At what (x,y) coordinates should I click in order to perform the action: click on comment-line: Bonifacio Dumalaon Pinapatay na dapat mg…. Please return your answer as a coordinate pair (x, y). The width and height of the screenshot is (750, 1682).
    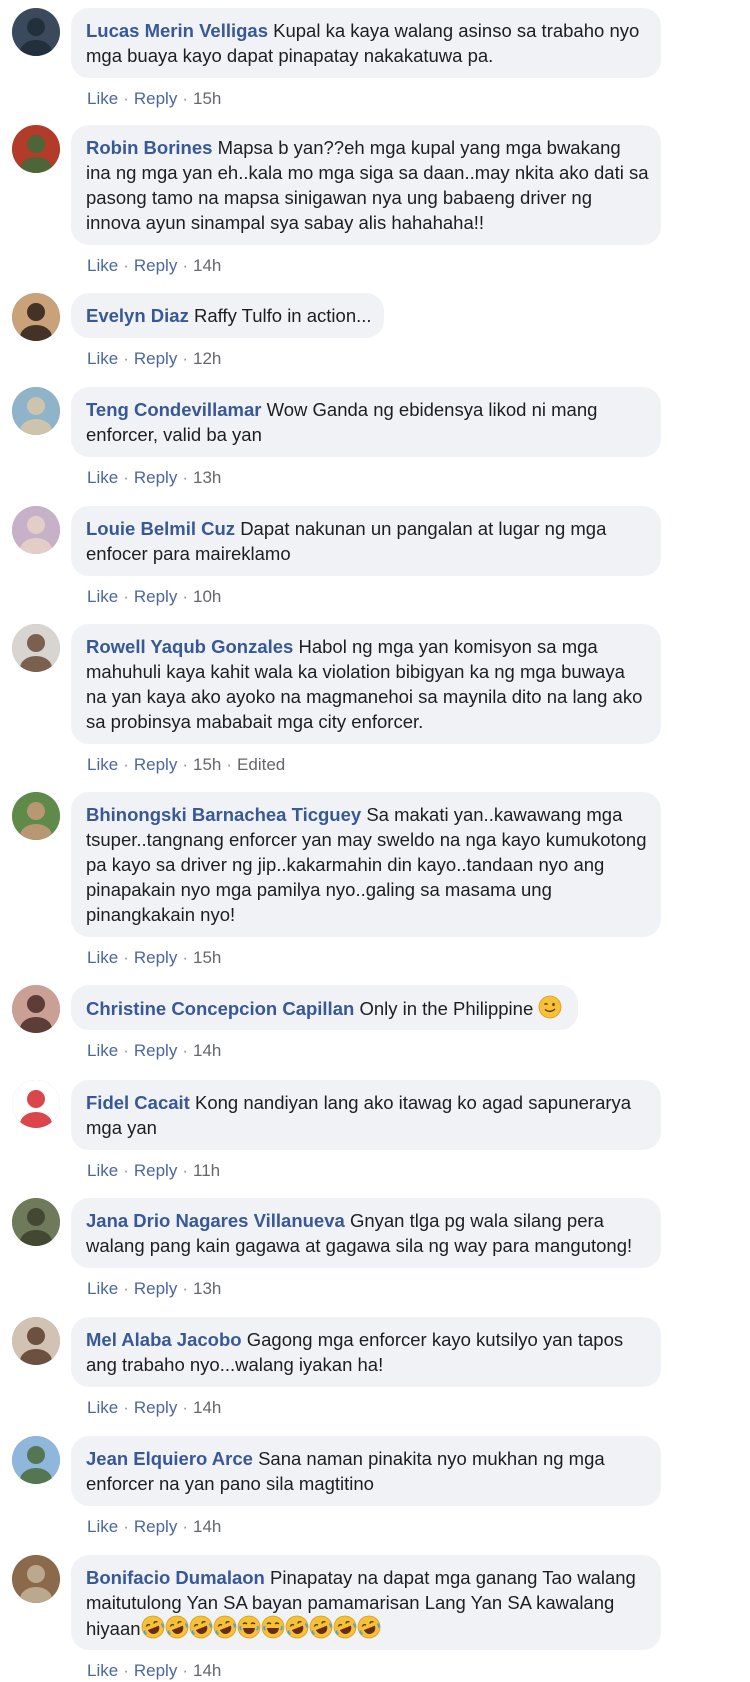
    Looking at the image, I should click on (366, 1577).